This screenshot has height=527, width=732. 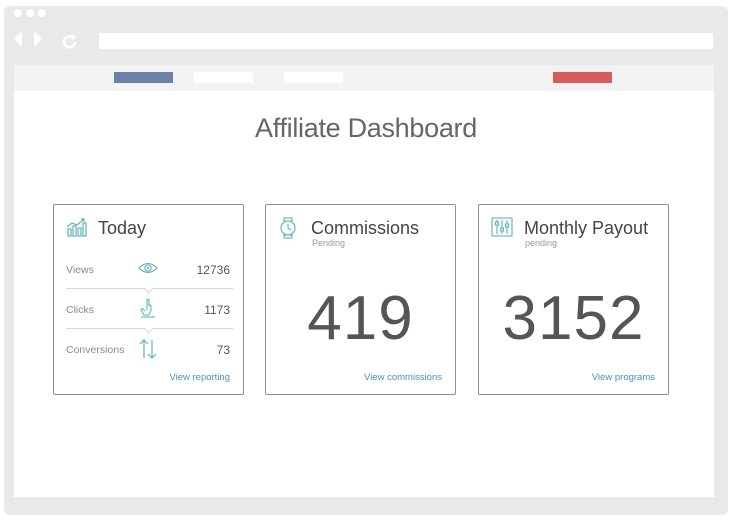 I want to click on payout-title: Monthly Payout, so click(x=586, y=228).